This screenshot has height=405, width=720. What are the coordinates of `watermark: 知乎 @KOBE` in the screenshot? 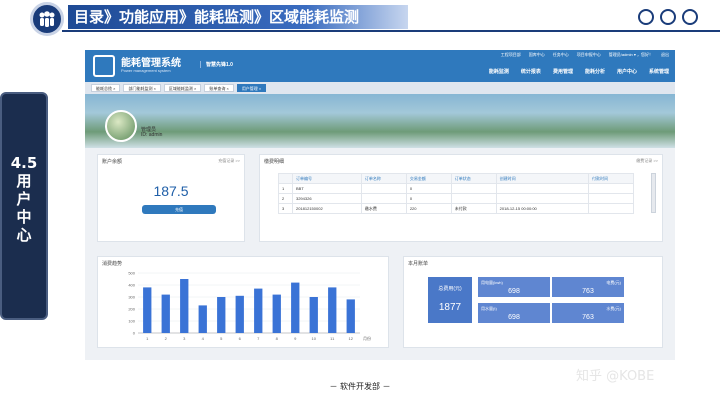 It's located at (615, 376).